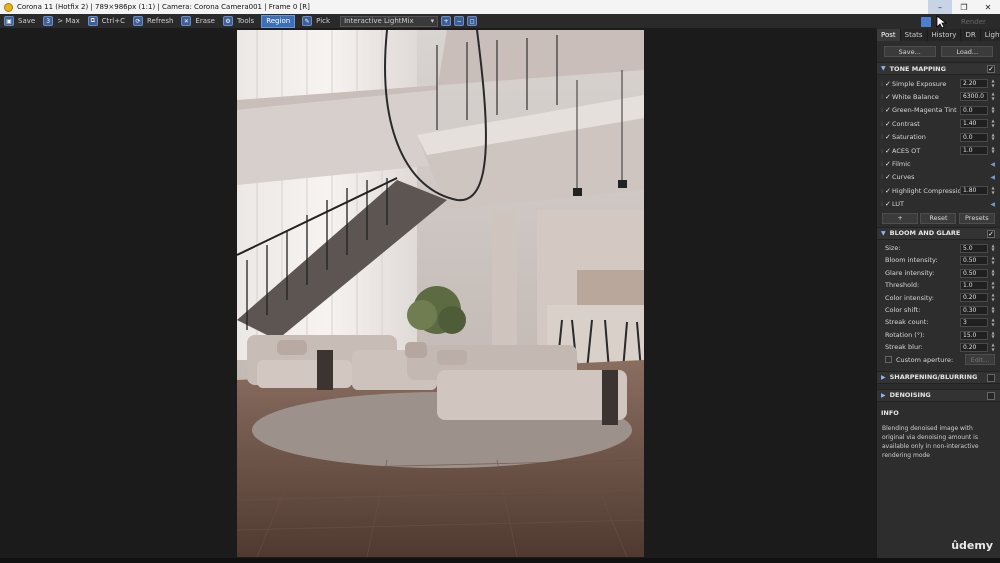  Describe the element at coordinates (137, 21) in the screenshot. I see `refresh-icon: ⟳` at that location.